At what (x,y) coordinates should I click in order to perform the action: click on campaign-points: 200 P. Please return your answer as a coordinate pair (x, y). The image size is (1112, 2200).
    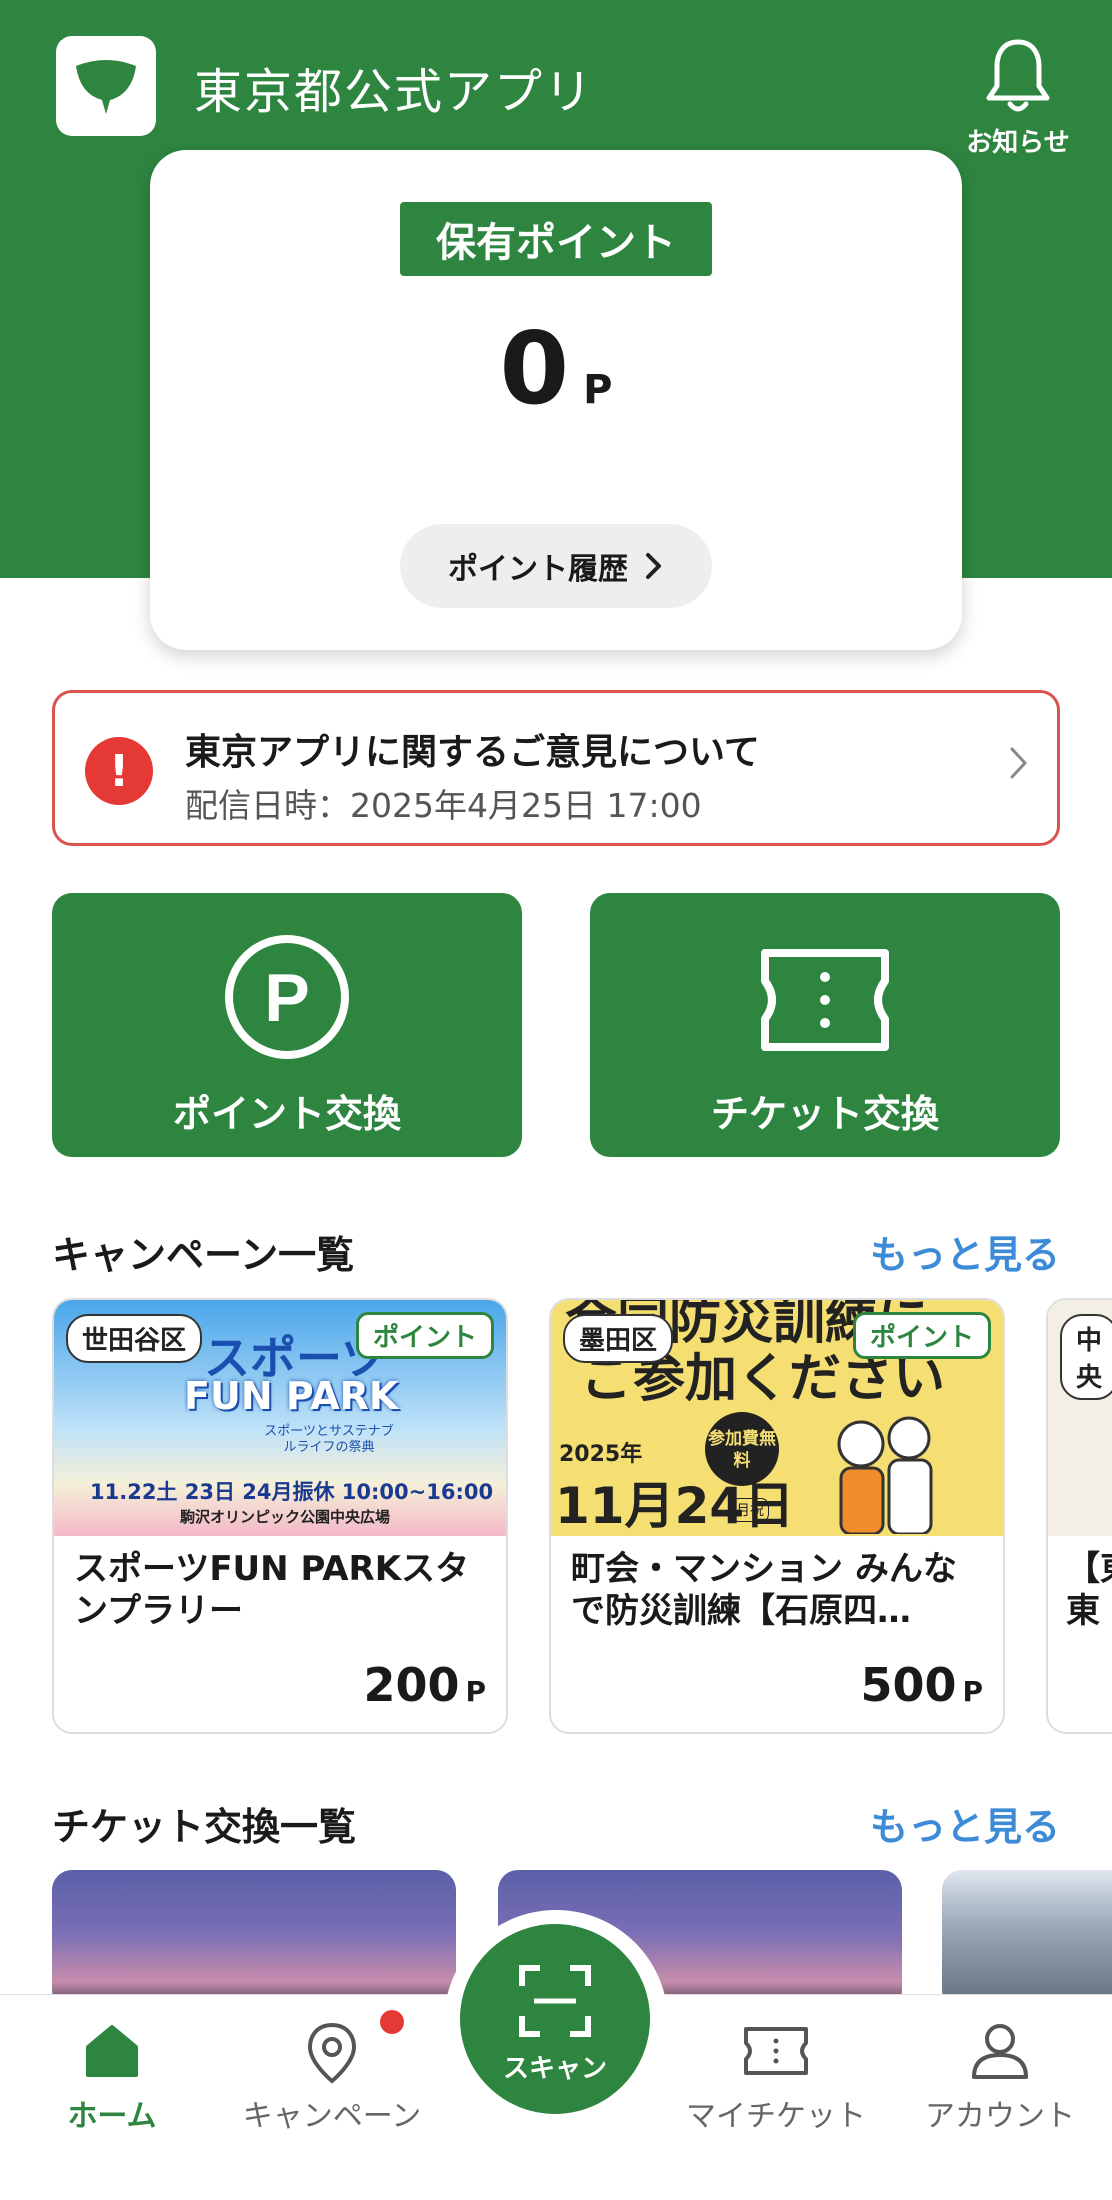
    Looking at the image, I should click on (424, 1685).